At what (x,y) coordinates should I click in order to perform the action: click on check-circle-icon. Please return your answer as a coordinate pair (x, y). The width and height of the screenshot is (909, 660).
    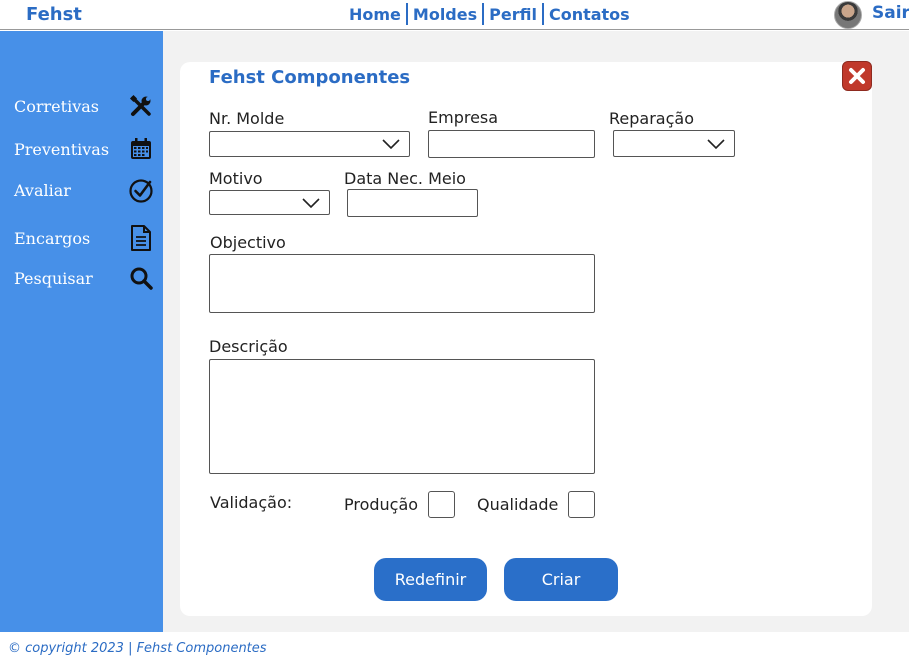
    Looking at the image, I should click on (141, 190).